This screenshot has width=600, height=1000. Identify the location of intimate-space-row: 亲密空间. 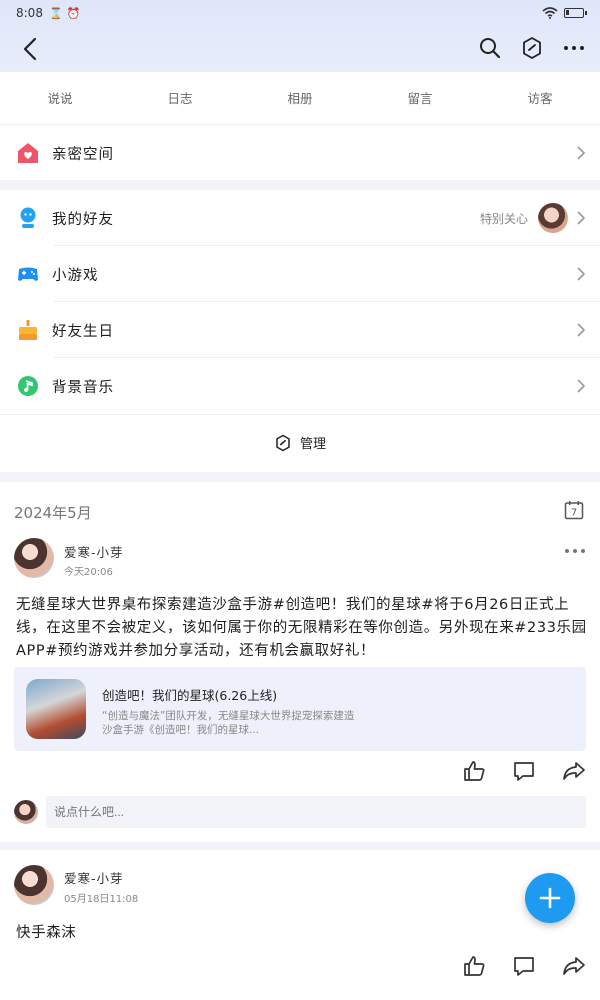
(300, 153).